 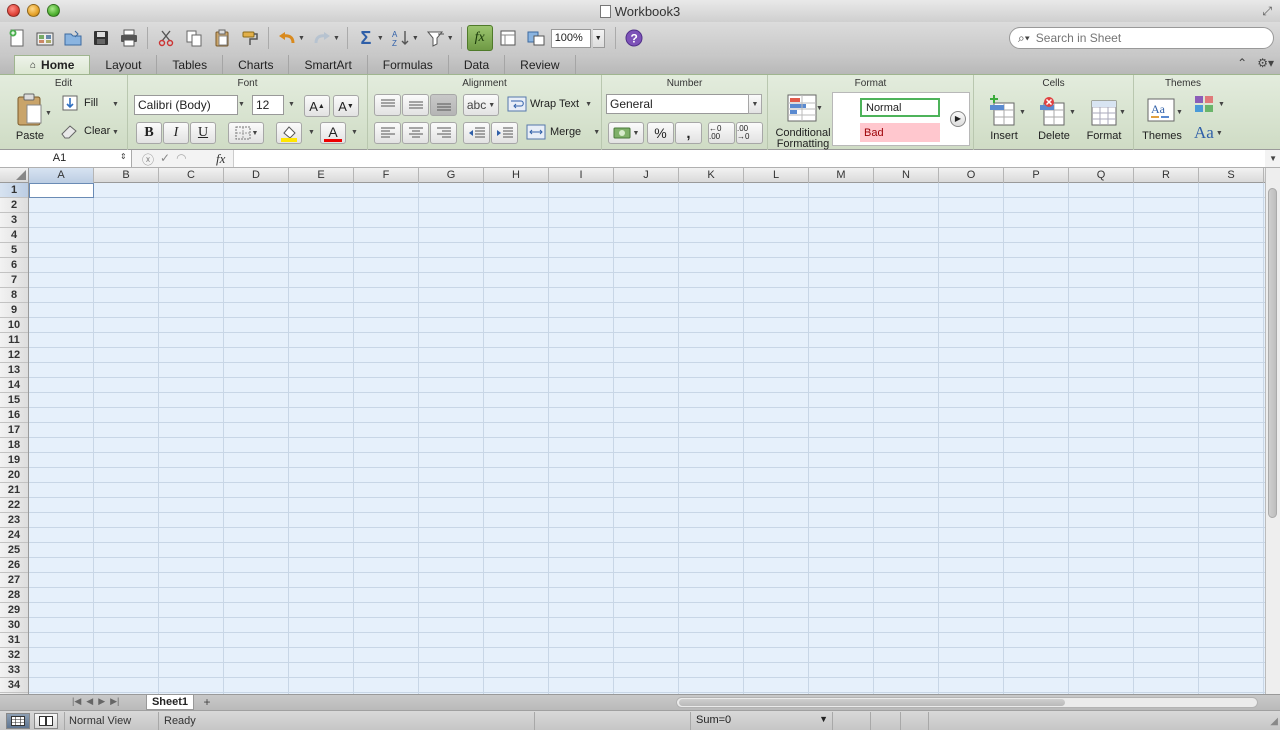 I want to click on save-button, so click(x=101, y=38).